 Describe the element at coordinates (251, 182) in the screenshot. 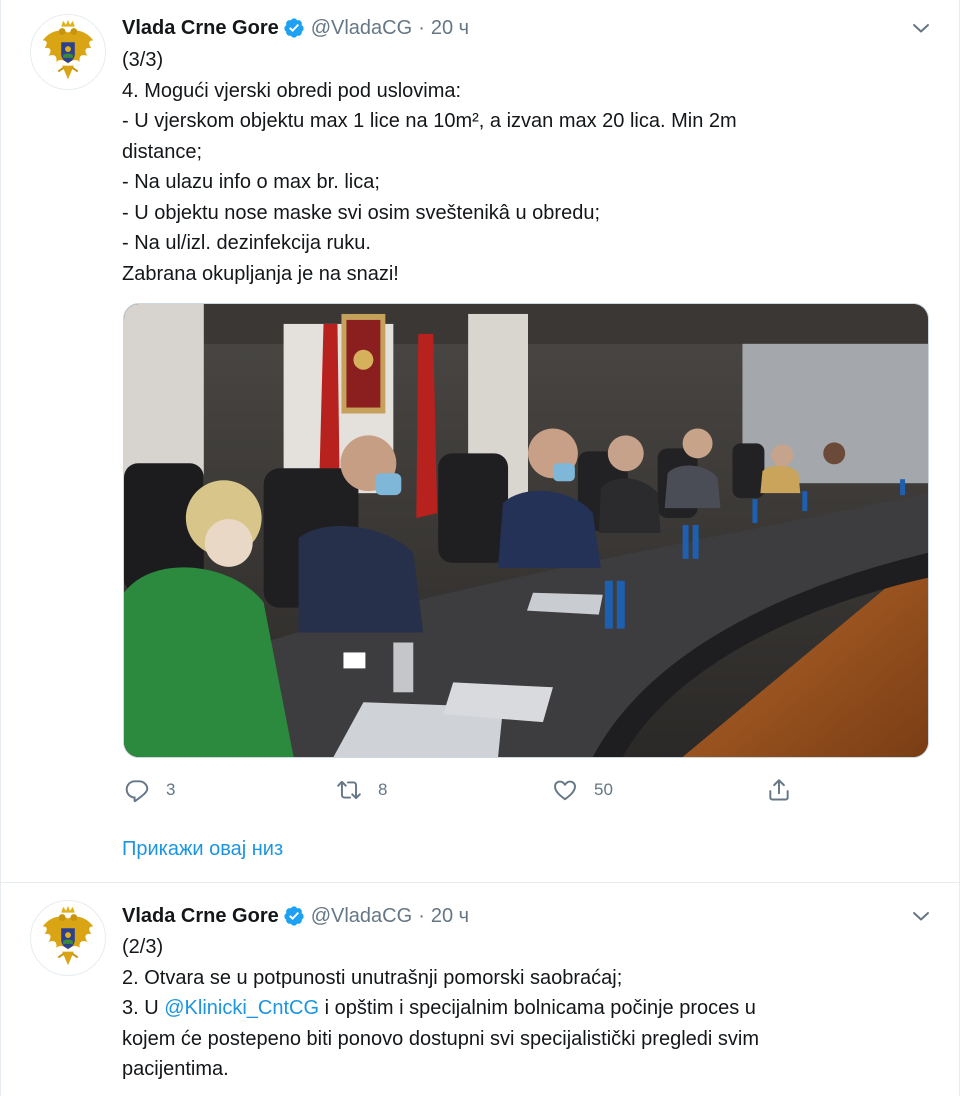

I see `text-line: - Na ulazu info o max br. lica;` at that location.